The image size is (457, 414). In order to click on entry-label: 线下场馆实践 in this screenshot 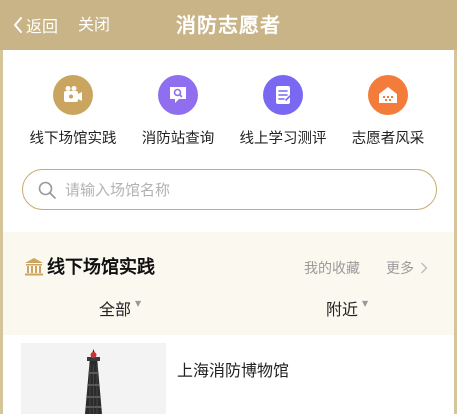, I will do `click(73, 139)`.